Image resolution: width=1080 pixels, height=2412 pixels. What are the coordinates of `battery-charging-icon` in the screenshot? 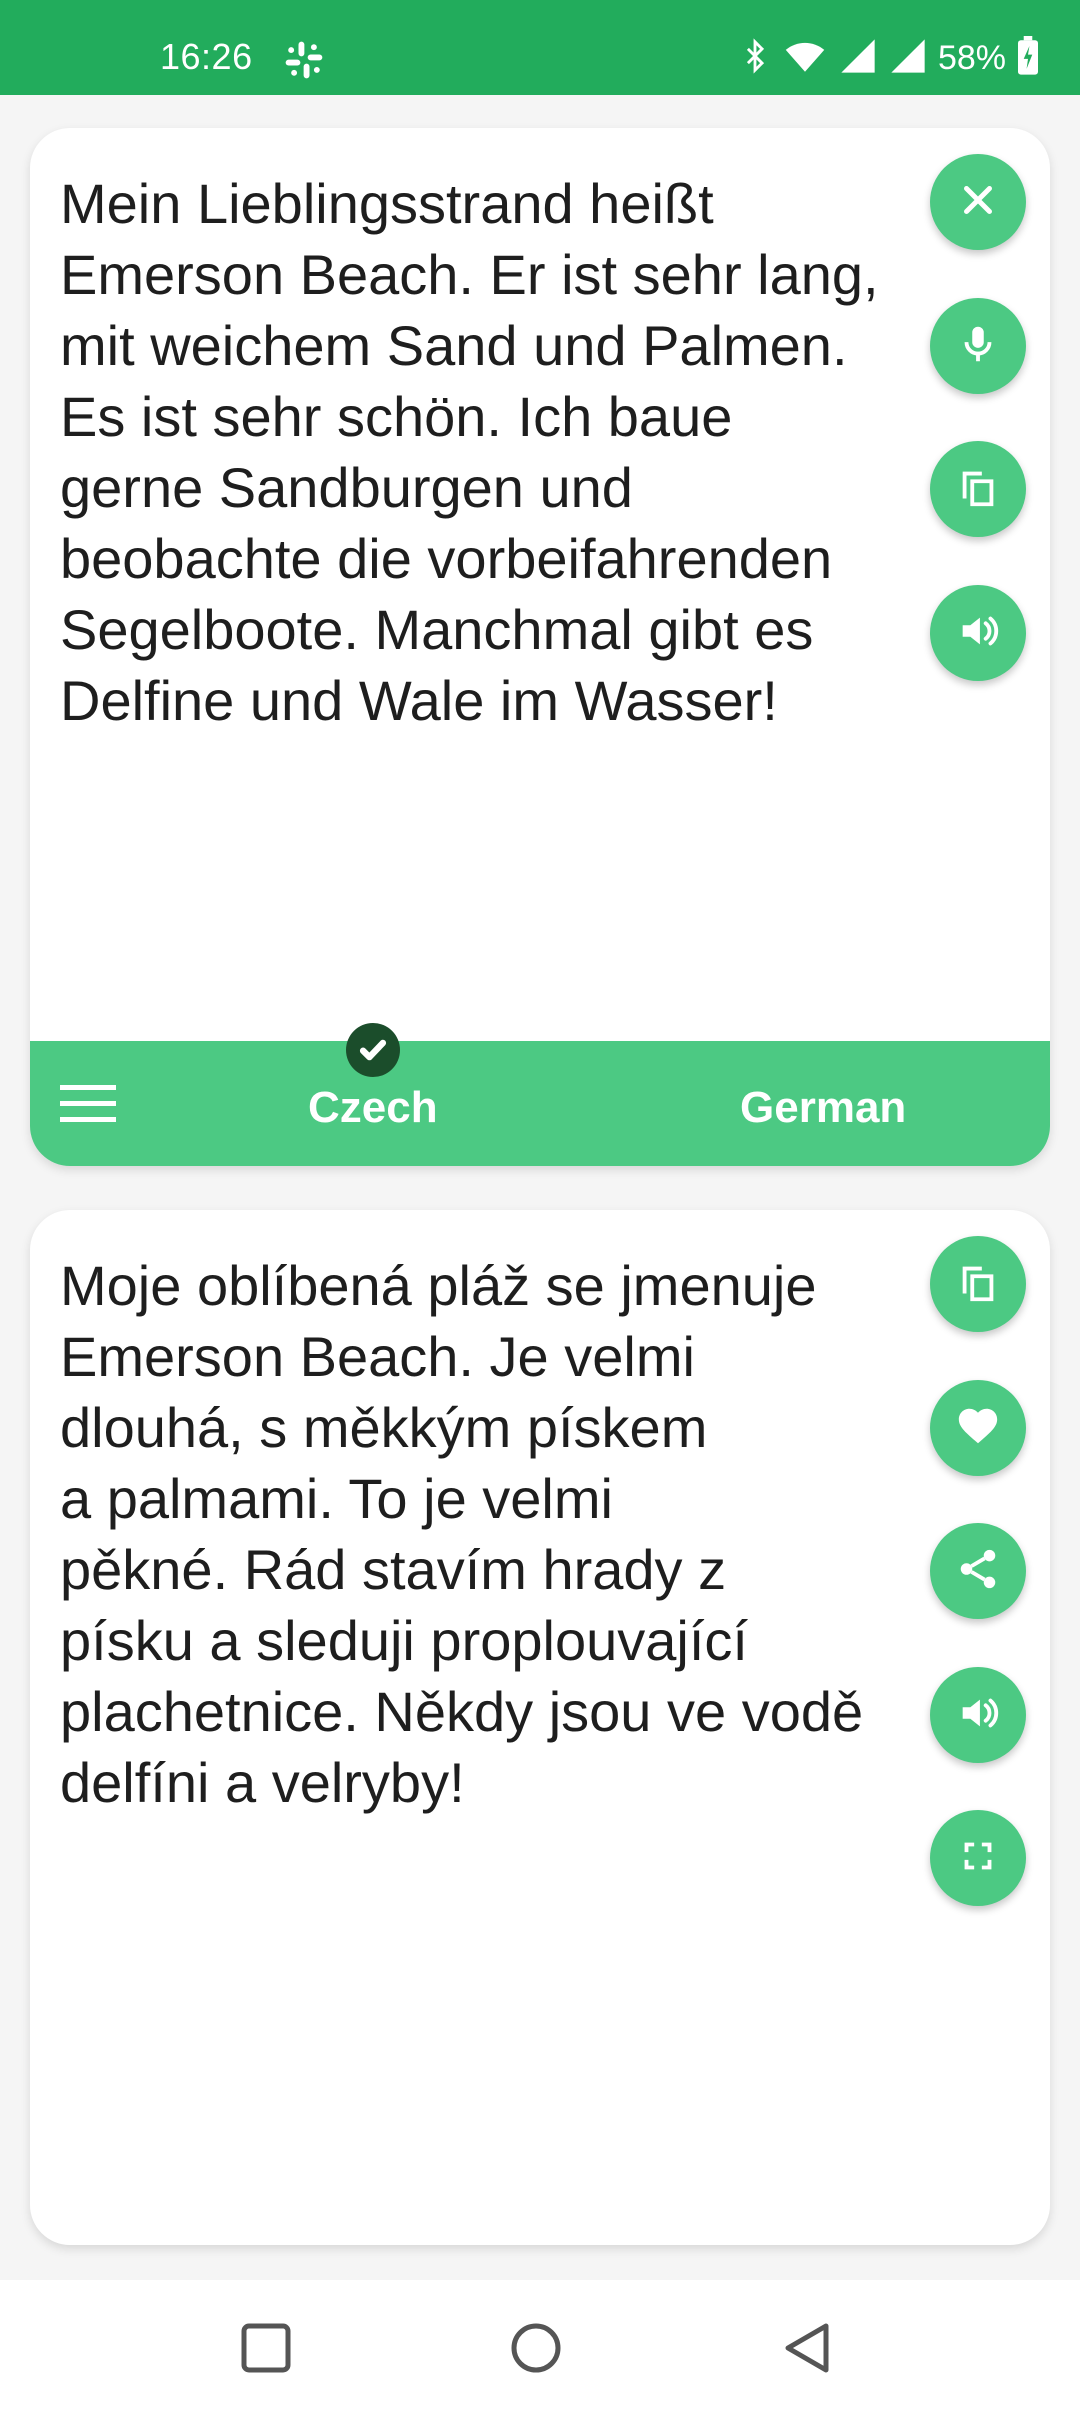 It's located at (1028, 58).